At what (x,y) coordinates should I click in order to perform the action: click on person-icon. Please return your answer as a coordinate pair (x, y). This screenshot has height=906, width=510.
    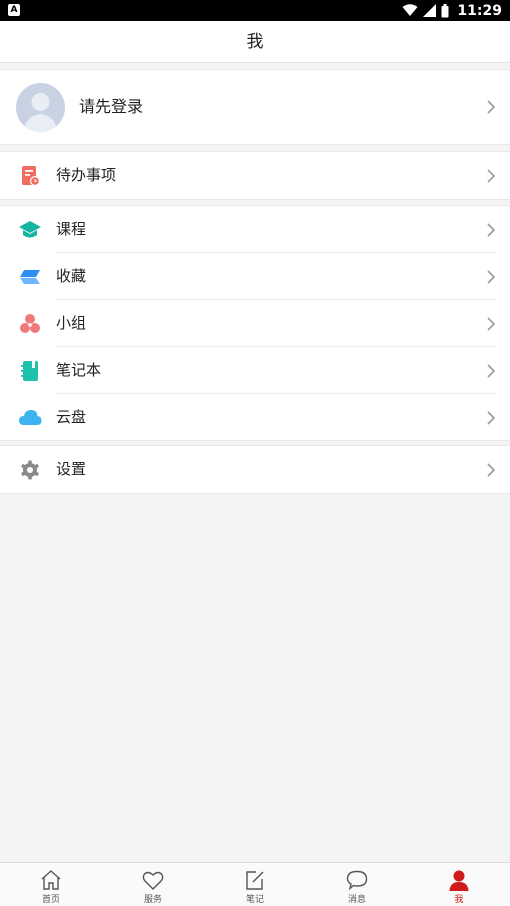
    Looking at the image, I should click on (459, 880).